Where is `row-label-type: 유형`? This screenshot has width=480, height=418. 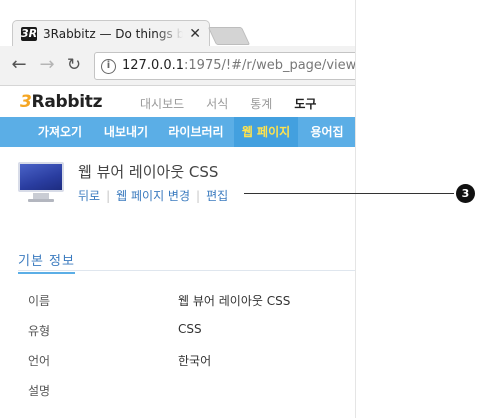
row-label-type: 유형 is located at coordinates (39, 331).